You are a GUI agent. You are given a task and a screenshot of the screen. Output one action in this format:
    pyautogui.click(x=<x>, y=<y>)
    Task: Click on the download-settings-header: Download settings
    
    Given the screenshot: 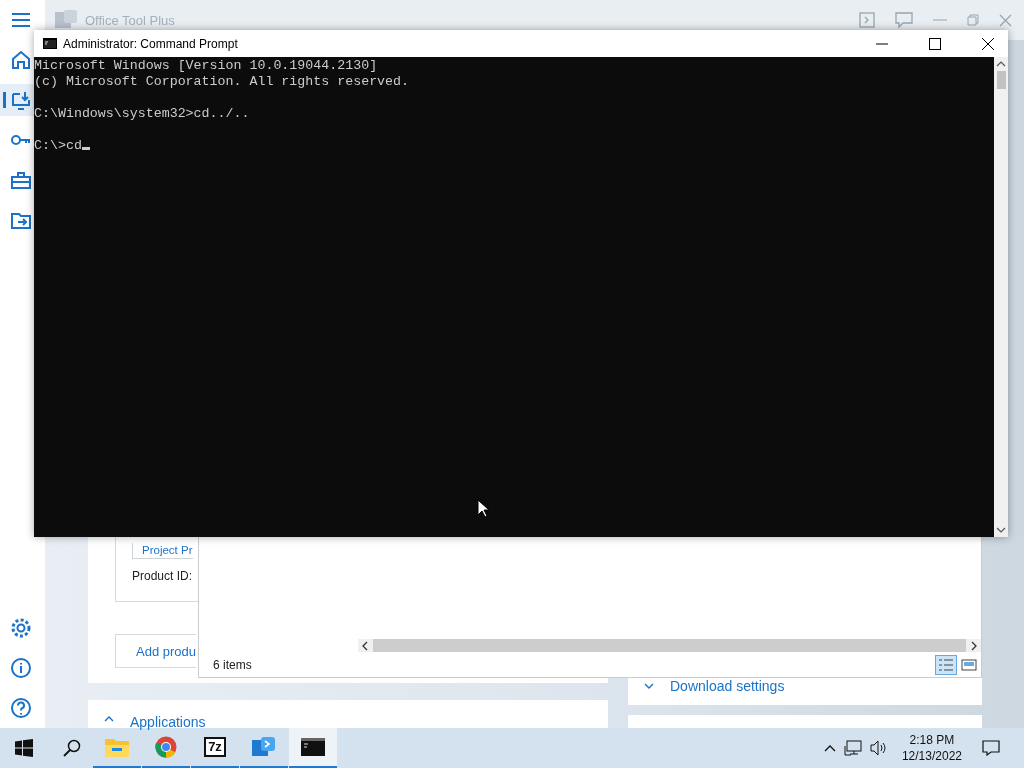 What is the action you would take?
    pyautogui.click(x=805, y=691)
    